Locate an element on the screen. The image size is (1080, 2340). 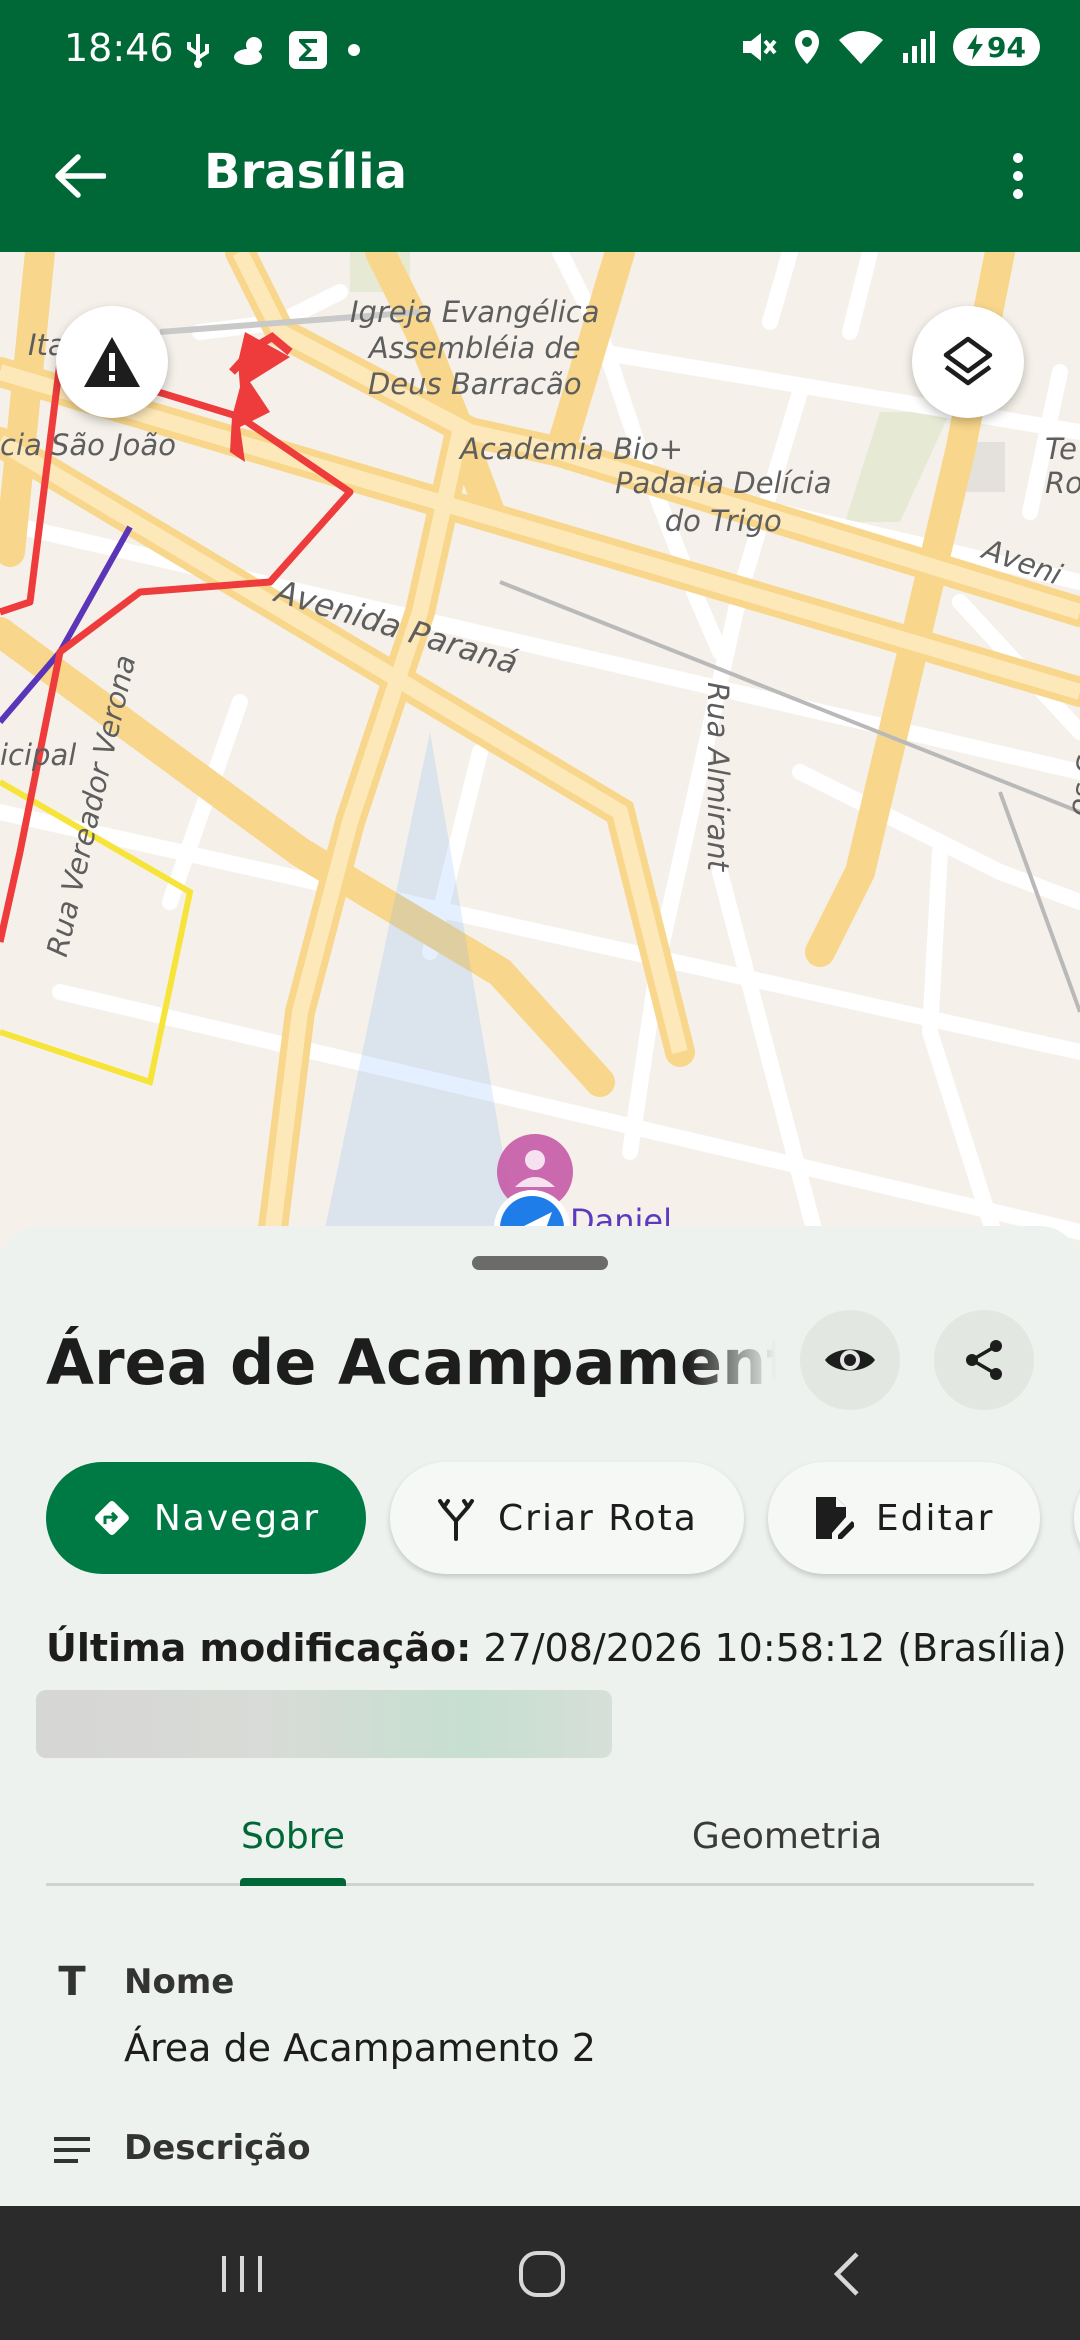
navigate-button: Navegar is located at coordinates (206, 1518).